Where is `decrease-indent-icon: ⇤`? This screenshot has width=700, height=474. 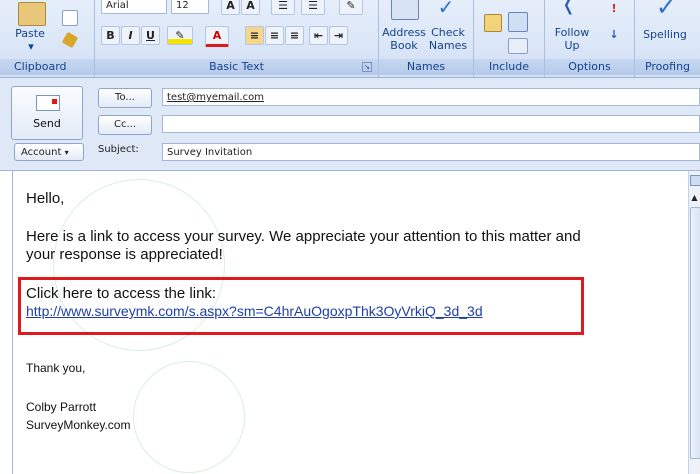
decrease-indent-icon: ⇤ is located at coordinates (318, 35).